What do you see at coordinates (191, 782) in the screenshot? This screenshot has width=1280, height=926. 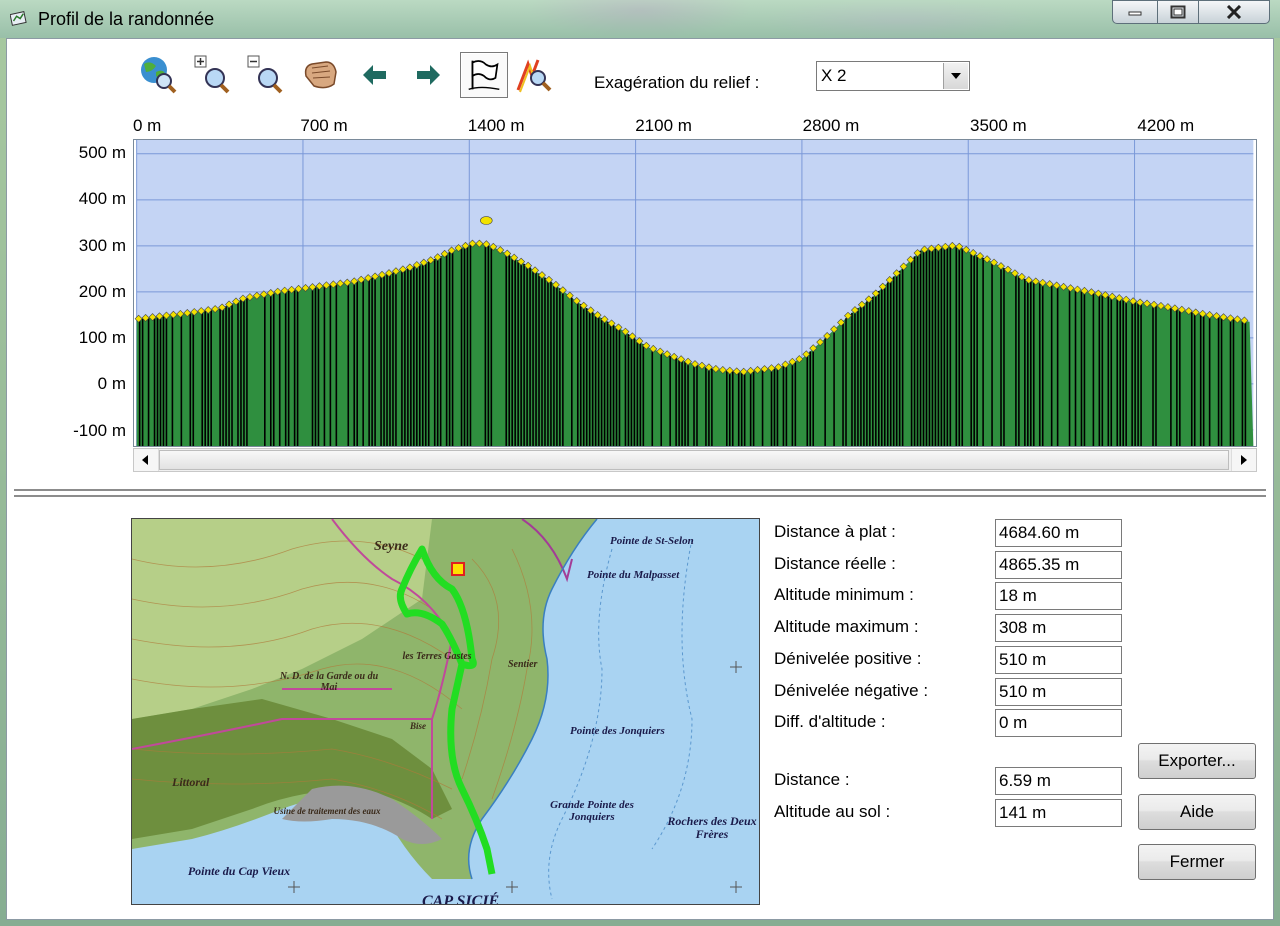 I see `map-label: Littoral` at bounding box center [191, 782].